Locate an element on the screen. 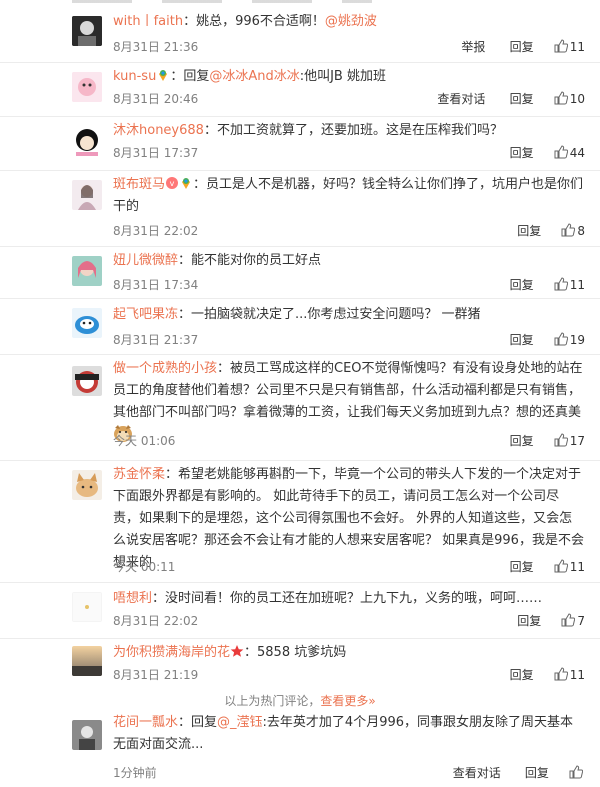 This screenshot has height=787, width=600. svg-text: v is located at coordinates (172, 183).